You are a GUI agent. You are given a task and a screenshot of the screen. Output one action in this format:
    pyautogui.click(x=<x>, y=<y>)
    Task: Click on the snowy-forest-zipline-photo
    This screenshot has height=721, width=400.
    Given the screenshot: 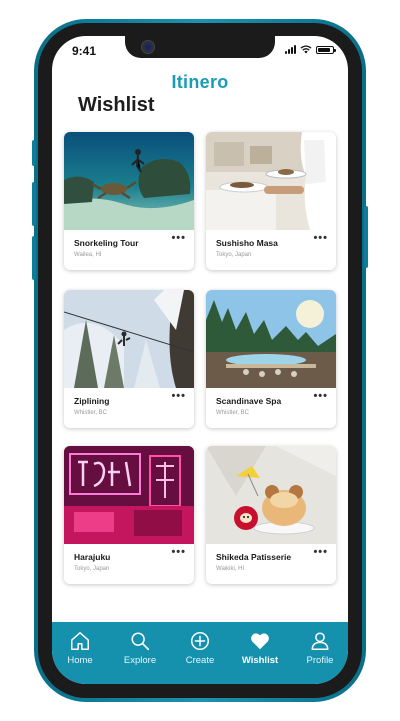 What is the action you would take?
    pyautogui.click(x=129, y=339)
    